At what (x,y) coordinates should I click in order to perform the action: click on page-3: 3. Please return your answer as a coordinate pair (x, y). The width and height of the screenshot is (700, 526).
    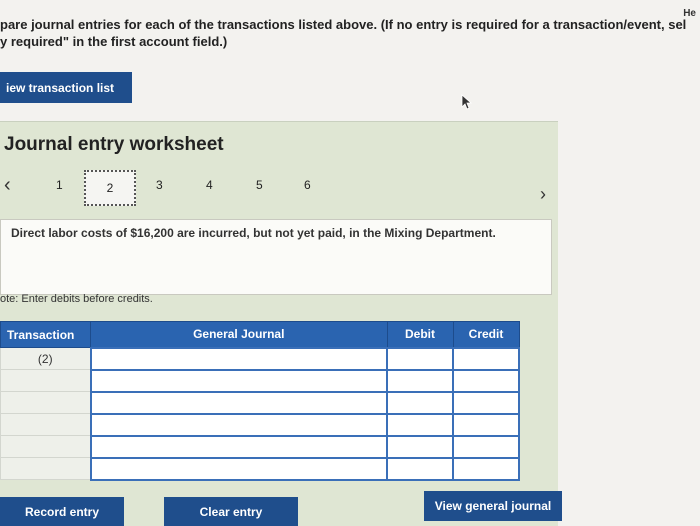
    Looking at the image, I should click on (159, 185).